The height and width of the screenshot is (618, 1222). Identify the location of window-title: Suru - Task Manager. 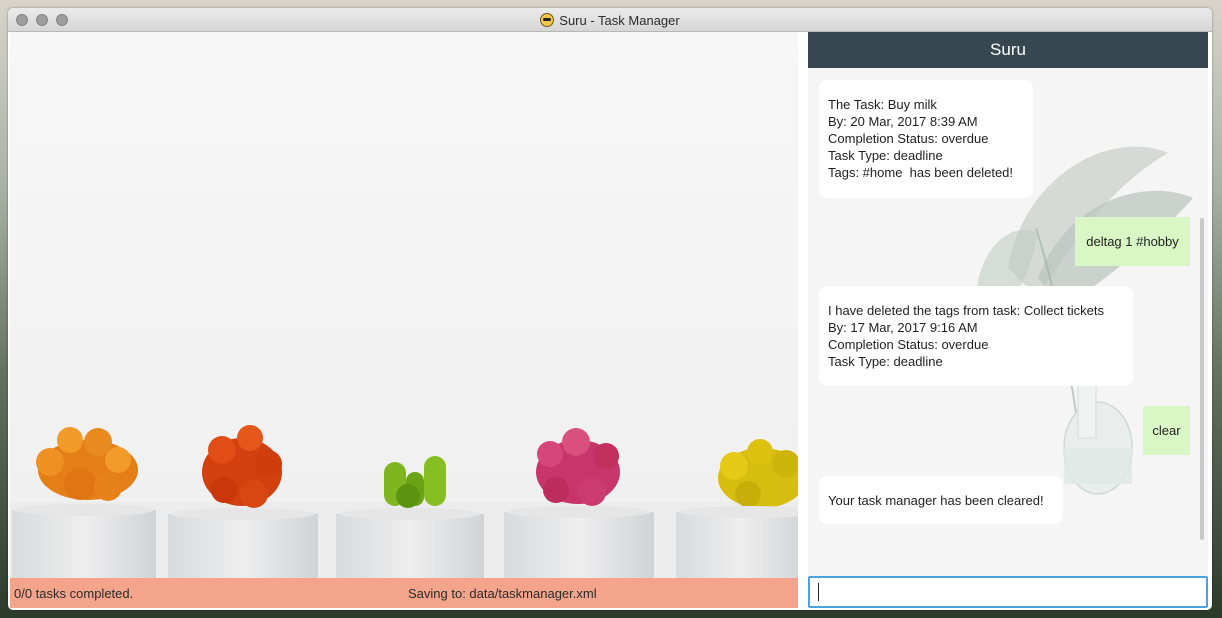
(619, 20).